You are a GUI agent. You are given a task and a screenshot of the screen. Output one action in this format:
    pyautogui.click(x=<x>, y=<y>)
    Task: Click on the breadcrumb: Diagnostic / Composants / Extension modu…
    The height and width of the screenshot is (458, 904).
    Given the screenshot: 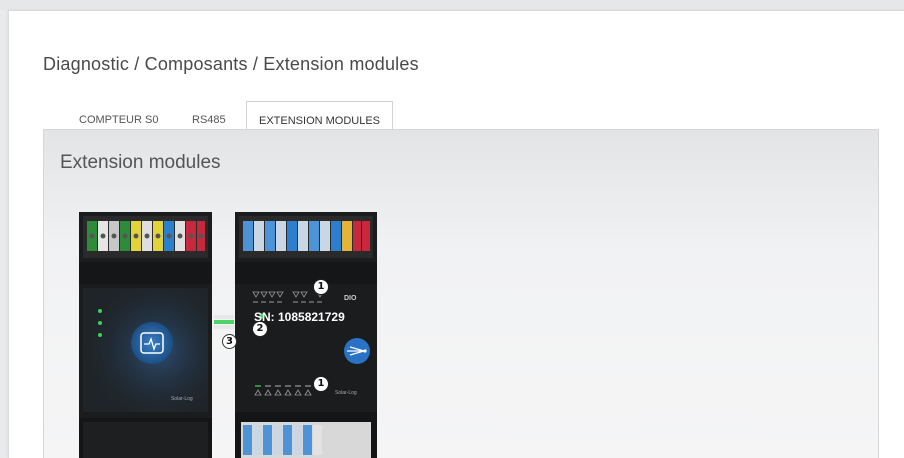 What is the action you would take?
    pyautogui.click(x=231, y=64)
    